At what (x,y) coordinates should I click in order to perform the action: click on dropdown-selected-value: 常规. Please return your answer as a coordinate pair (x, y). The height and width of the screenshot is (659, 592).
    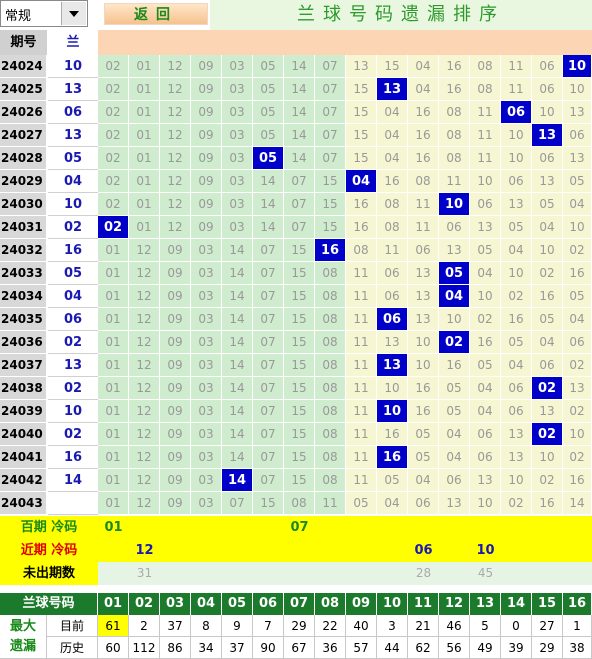
    Looking at the image, I should click on (18, 16).